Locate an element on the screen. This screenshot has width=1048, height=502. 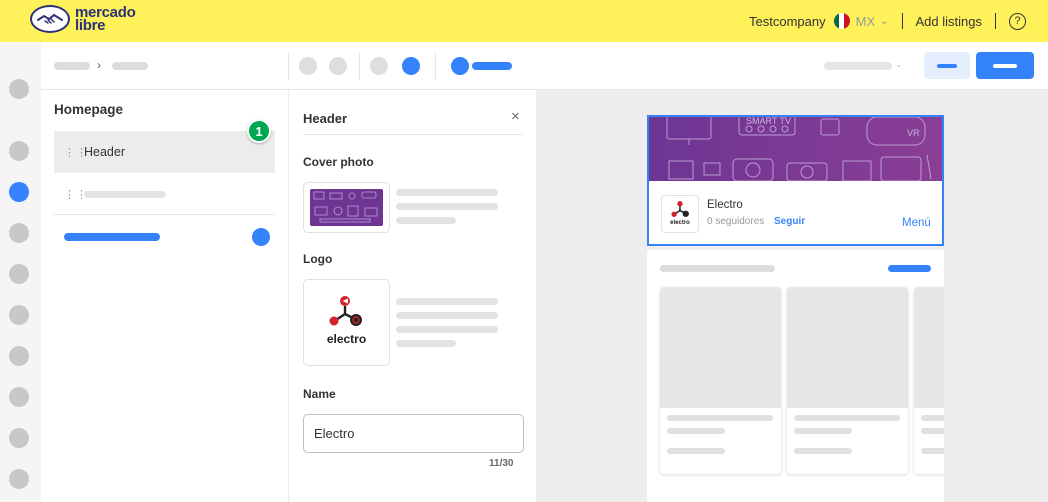
primary-button is located at coordinates (1005, 65).